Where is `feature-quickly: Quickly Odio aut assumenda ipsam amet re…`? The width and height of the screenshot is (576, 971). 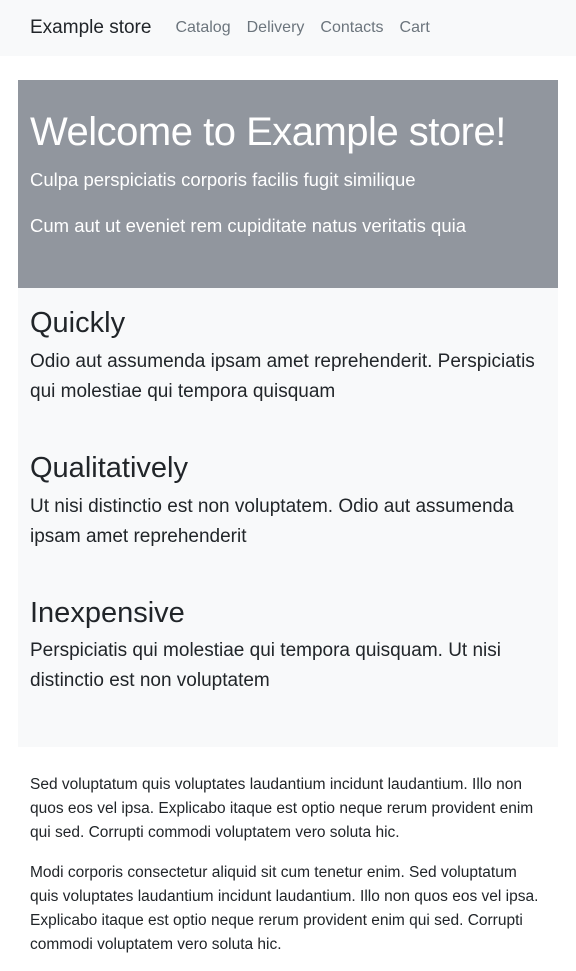
feature-quickly: Quickly Odio aut assumenda ipsam amet re… is located at coordinates (288, 356).